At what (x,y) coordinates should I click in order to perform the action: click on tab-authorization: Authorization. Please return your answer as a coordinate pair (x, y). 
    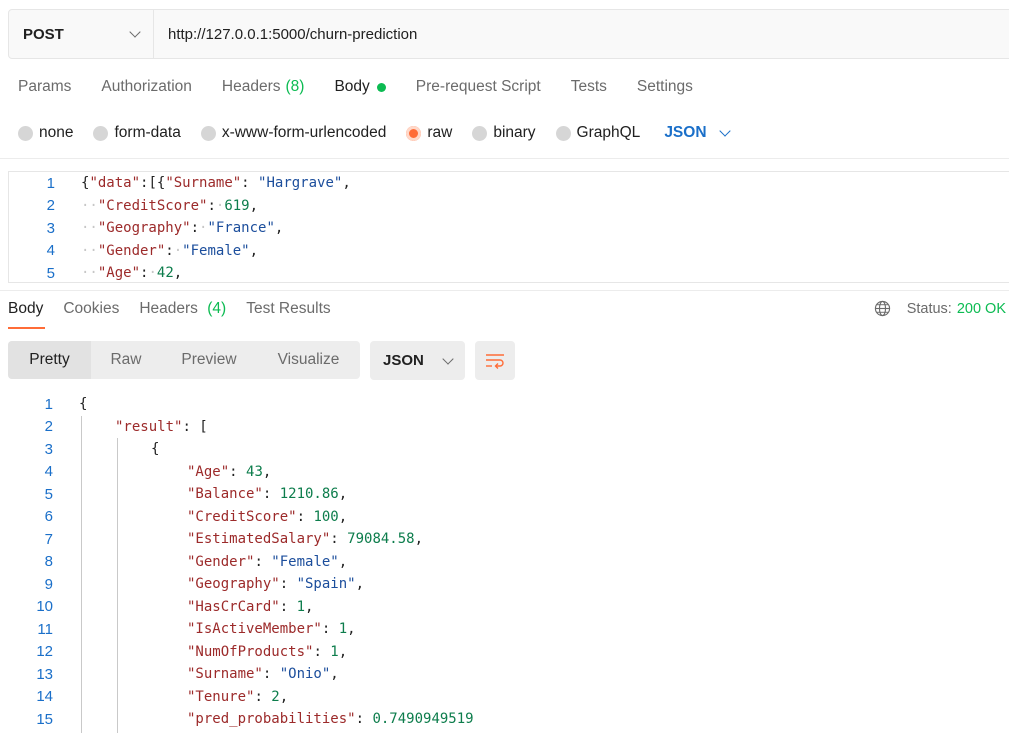
    Looking at the image, I should click on (146, 87).